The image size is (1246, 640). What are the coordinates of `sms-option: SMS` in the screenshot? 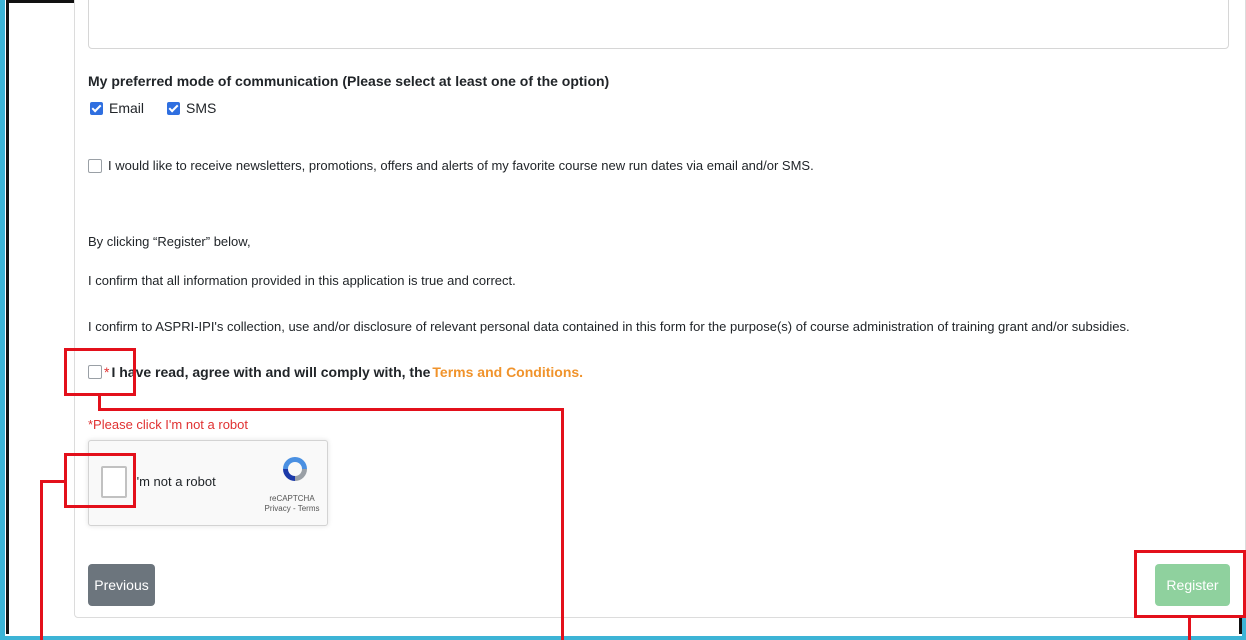 It's located at (191, 108).